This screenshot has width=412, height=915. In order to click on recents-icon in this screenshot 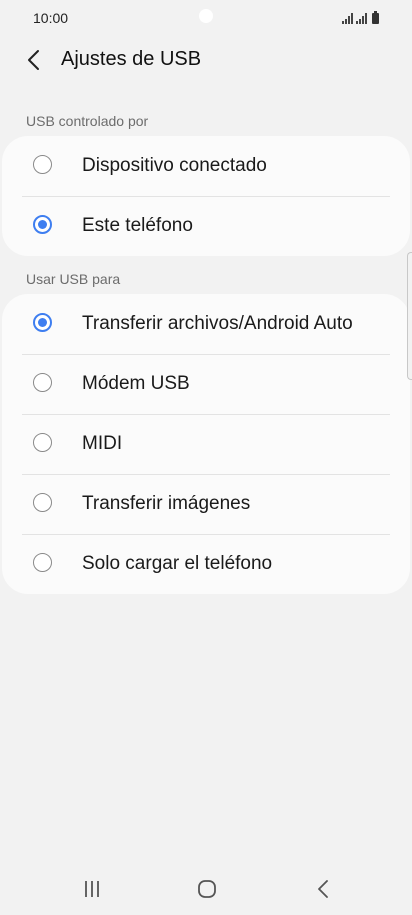, I will do `click(92, 889)`.